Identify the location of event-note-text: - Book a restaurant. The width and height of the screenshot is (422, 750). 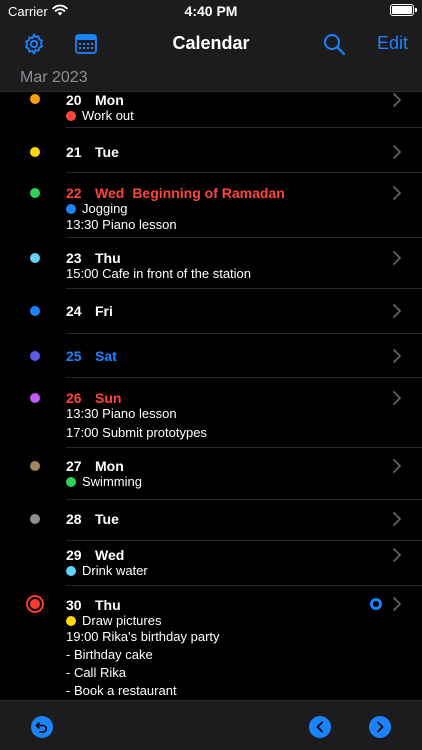
(121, 690).